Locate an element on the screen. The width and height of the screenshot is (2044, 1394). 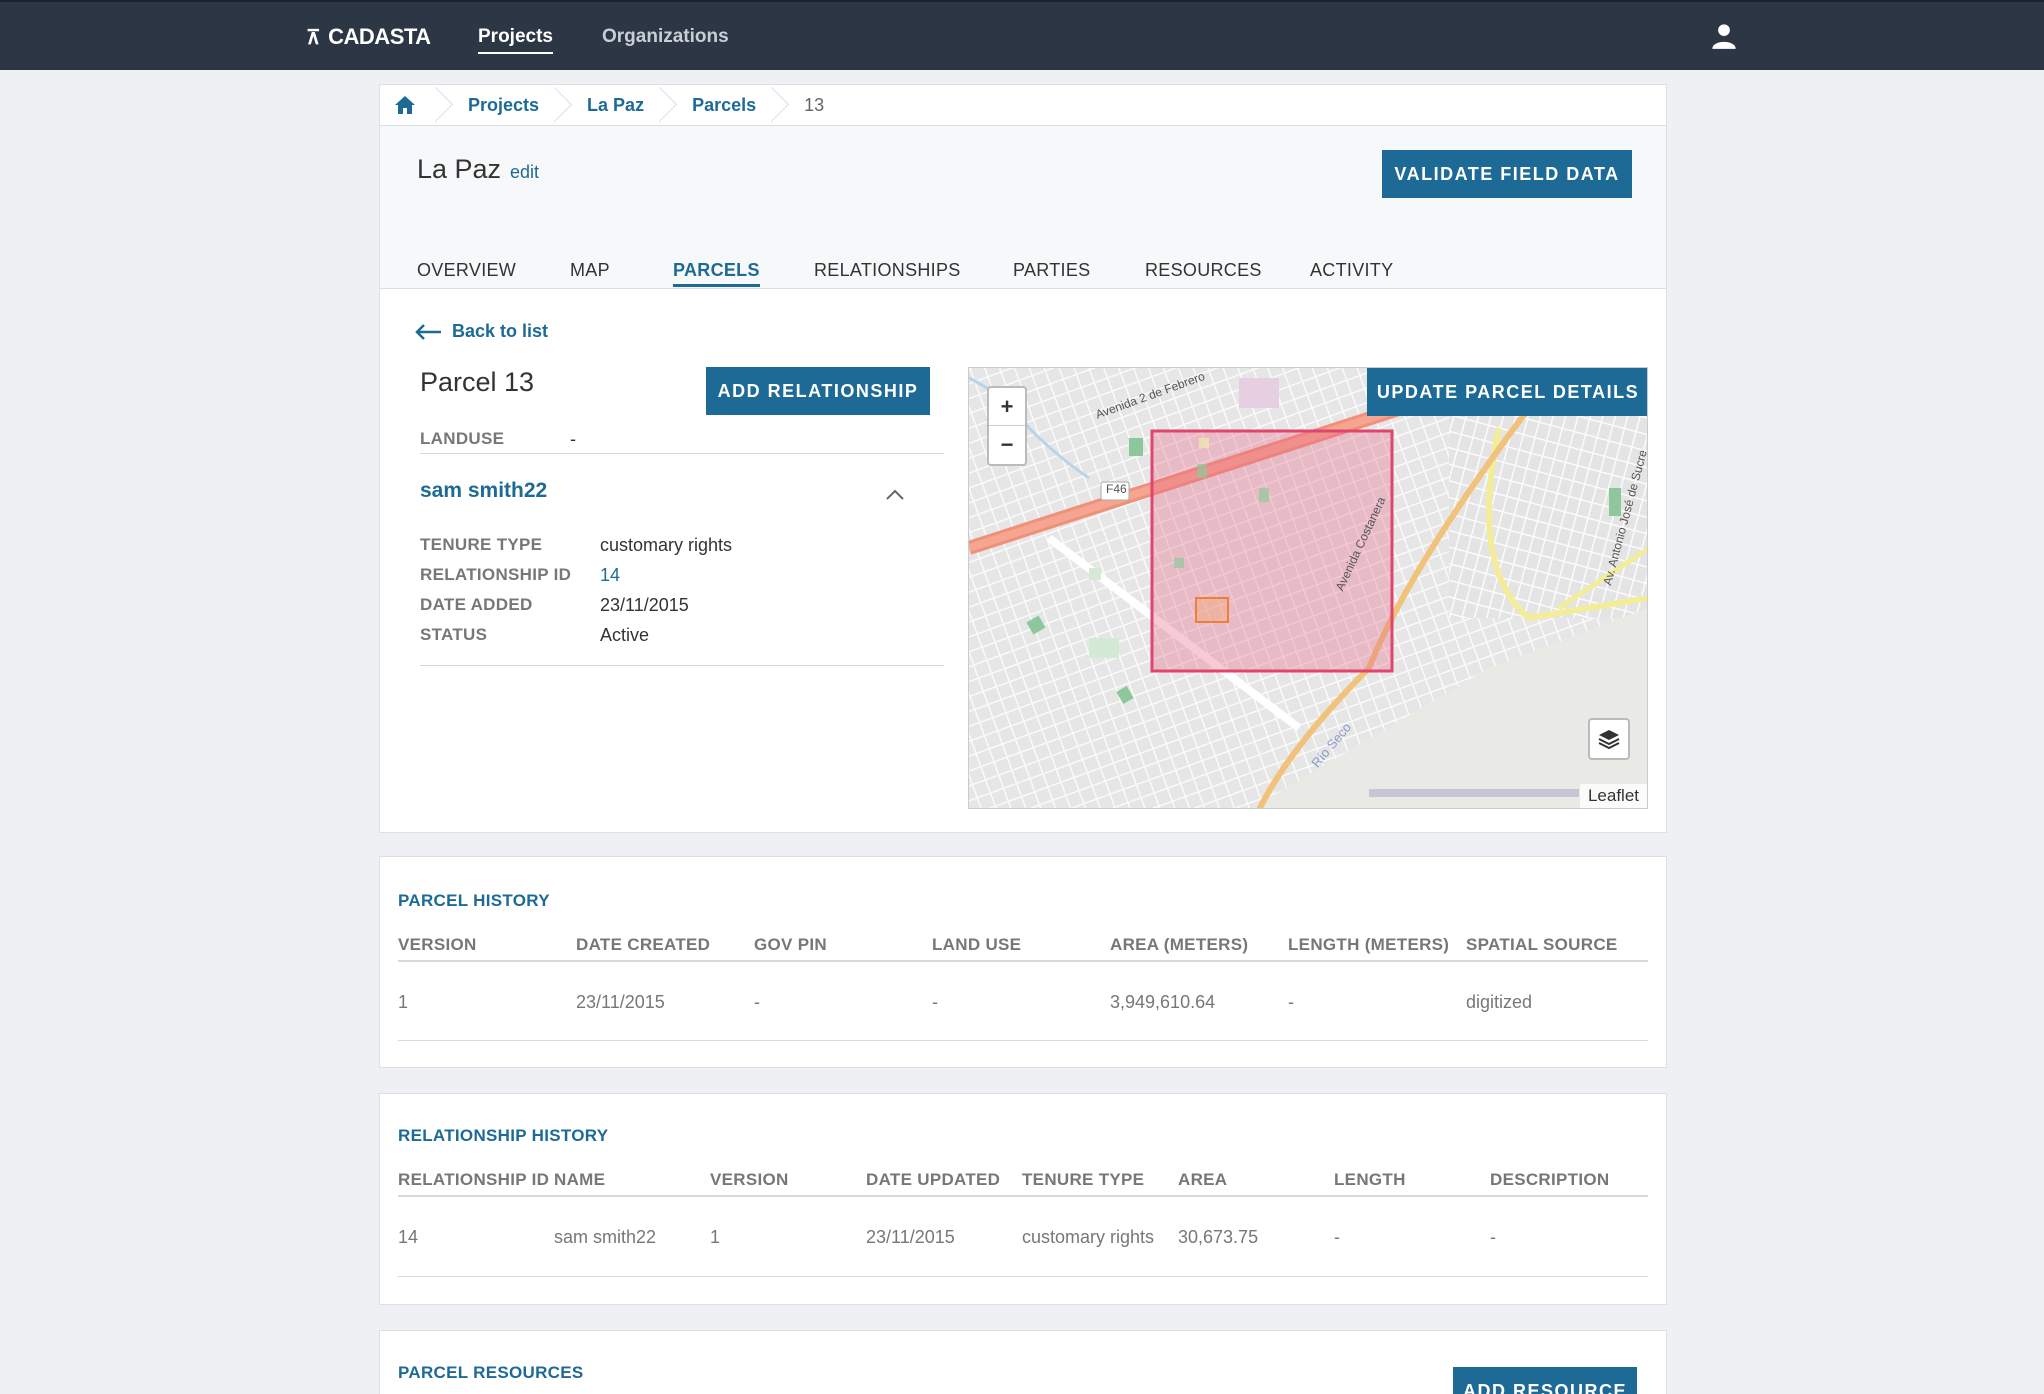
tab-activity: ACTIVITY is located at coordinates (1351, 270).